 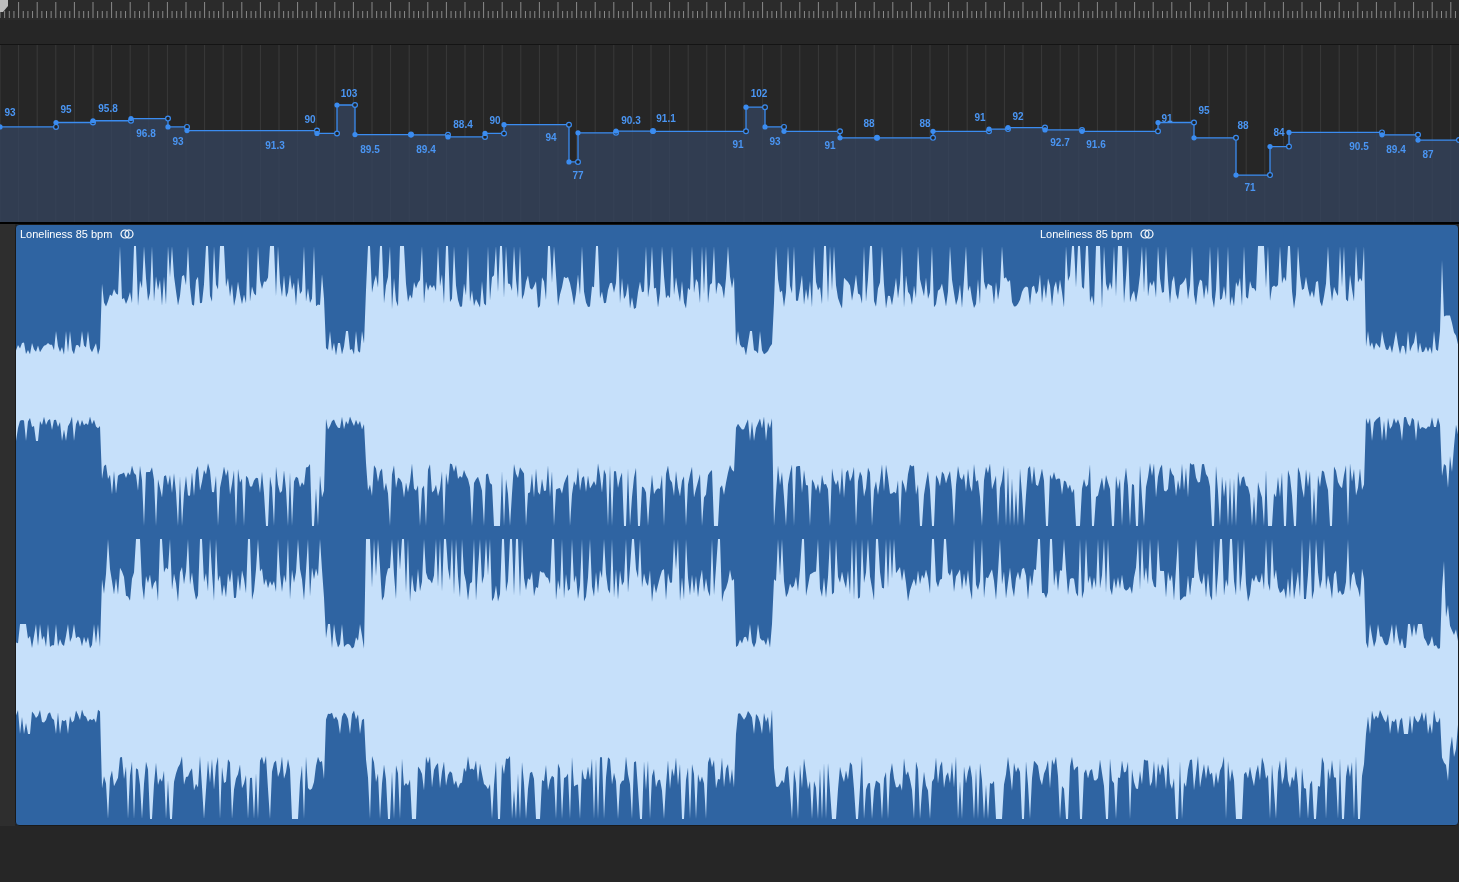 What do you see at coordinates (370, 149) in the screenshot?
I see `tempo-label: 89.5` at bounding box center [370, 149].